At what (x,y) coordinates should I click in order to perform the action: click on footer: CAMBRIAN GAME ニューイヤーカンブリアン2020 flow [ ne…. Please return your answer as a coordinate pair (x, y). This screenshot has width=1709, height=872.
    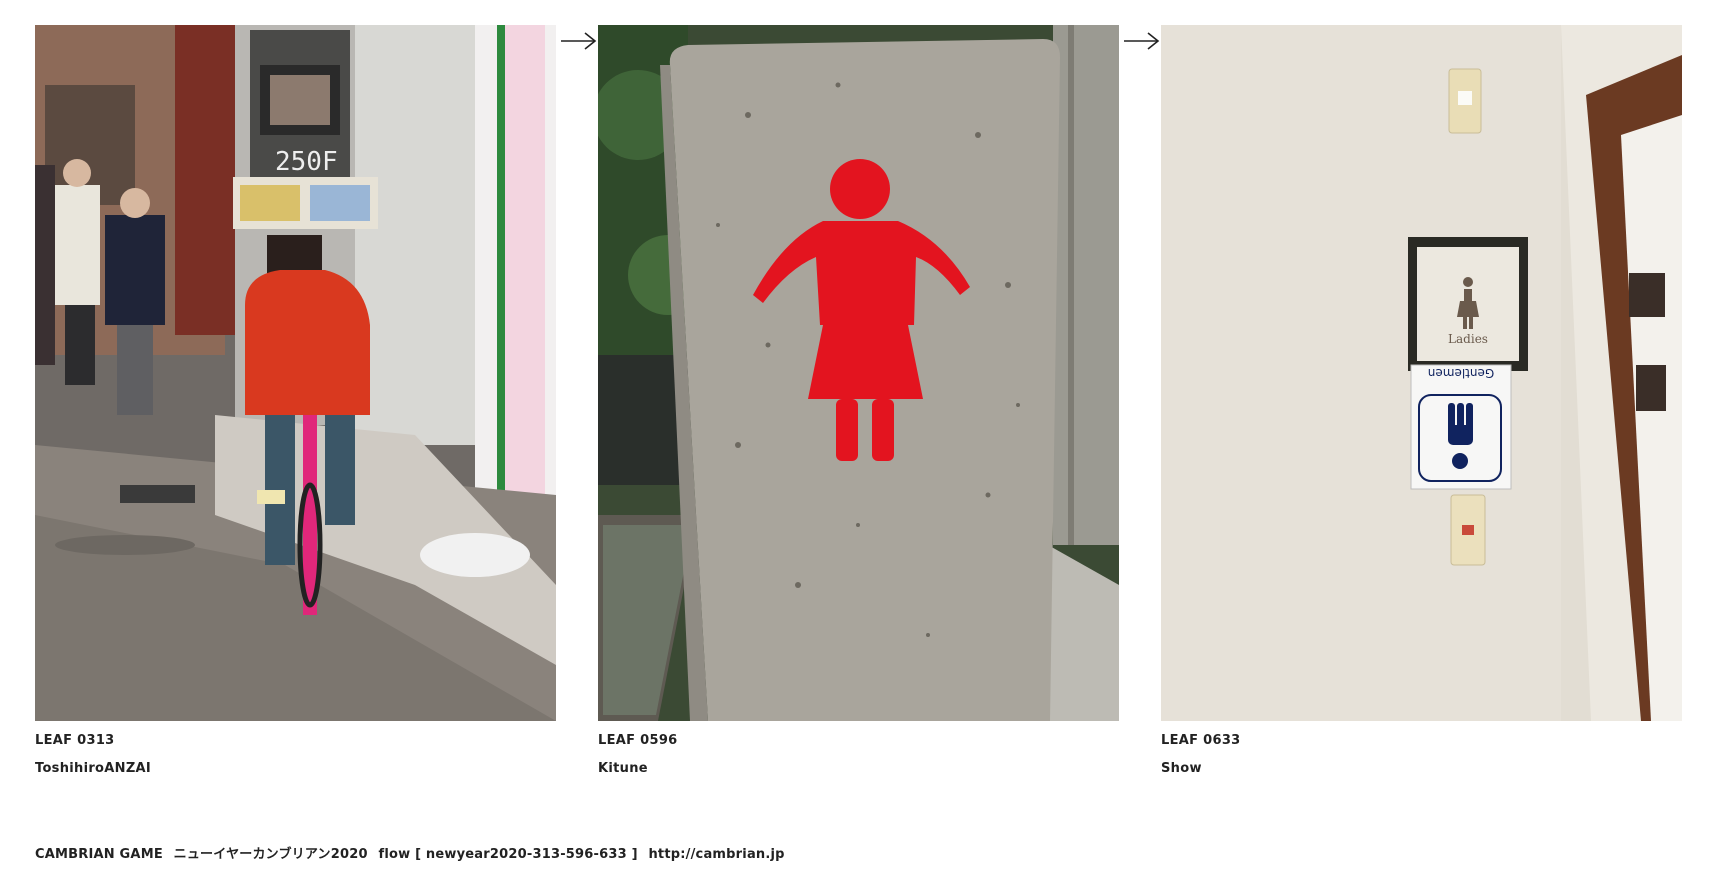
    Looking at the image, I should click on (413, 852).